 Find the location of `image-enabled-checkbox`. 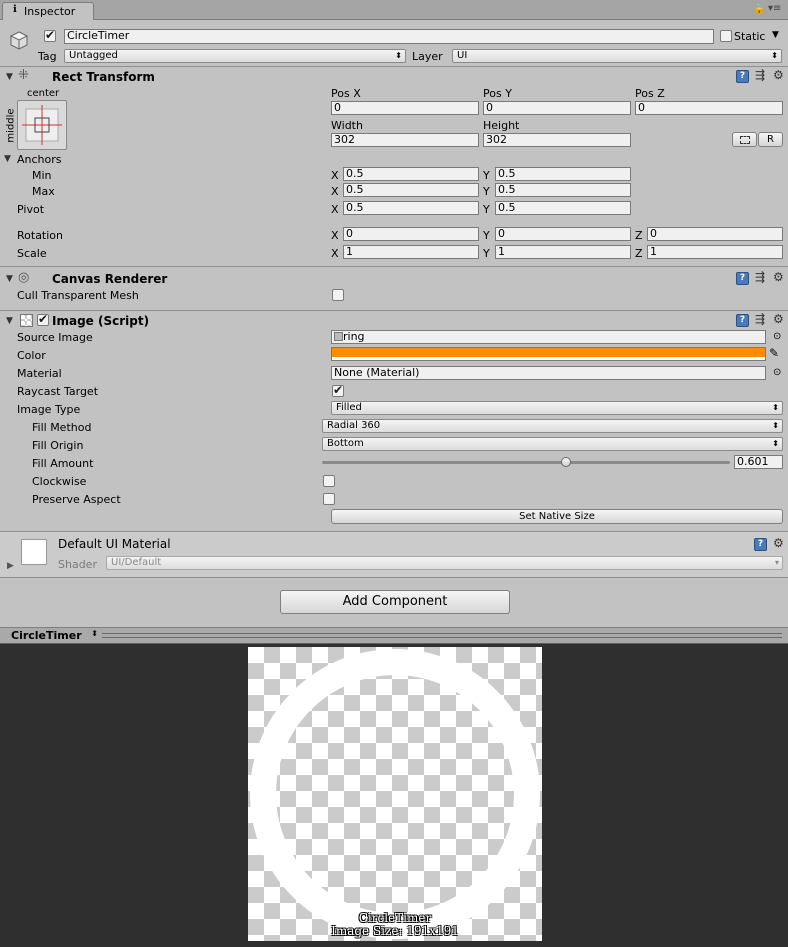

image-enabled-checkbox is located at coordinates (43, 319).